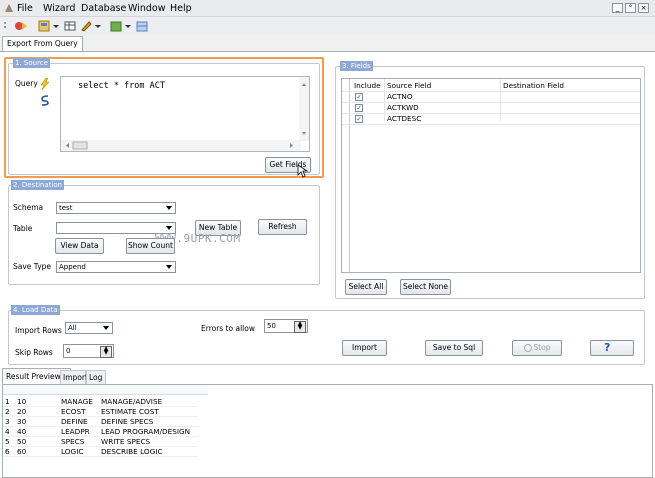 The width and height of the screenshot is (655, 478). Describe the element at coordinates (185, 114) in the screenshot. I see `query-editor: select * from ACT` at that location.